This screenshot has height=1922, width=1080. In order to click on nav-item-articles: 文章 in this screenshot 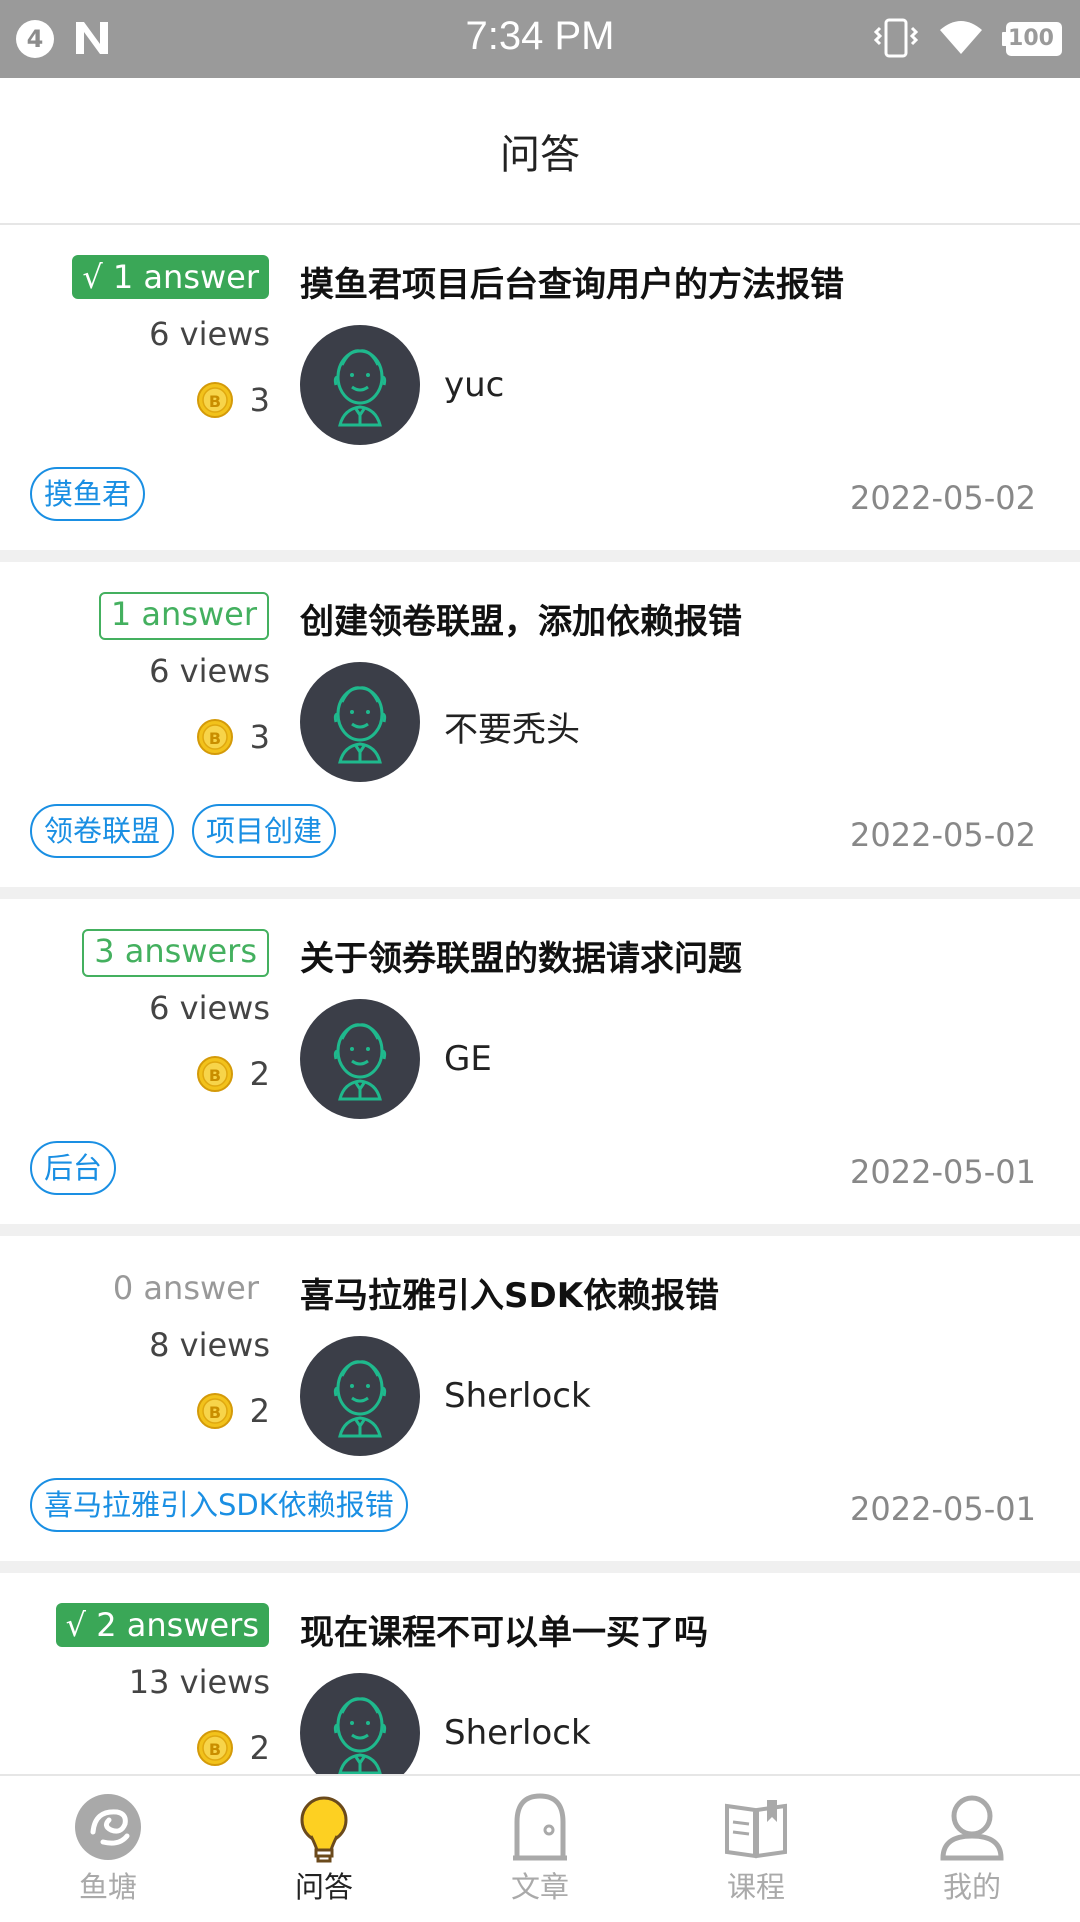, I will do `click(540, 1849)`.